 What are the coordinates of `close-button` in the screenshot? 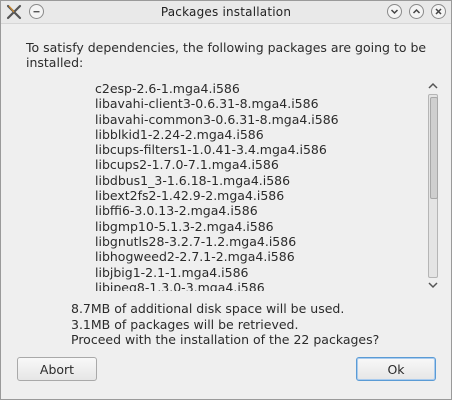 It's located at (438, 11).